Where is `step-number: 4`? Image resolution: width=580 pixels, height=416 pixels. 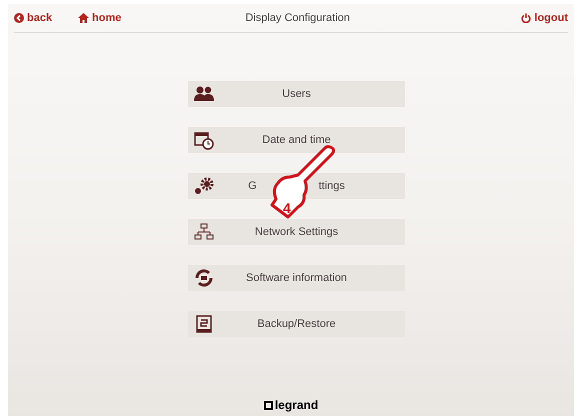
step-number: 4 is located at coordinates (287, 208).